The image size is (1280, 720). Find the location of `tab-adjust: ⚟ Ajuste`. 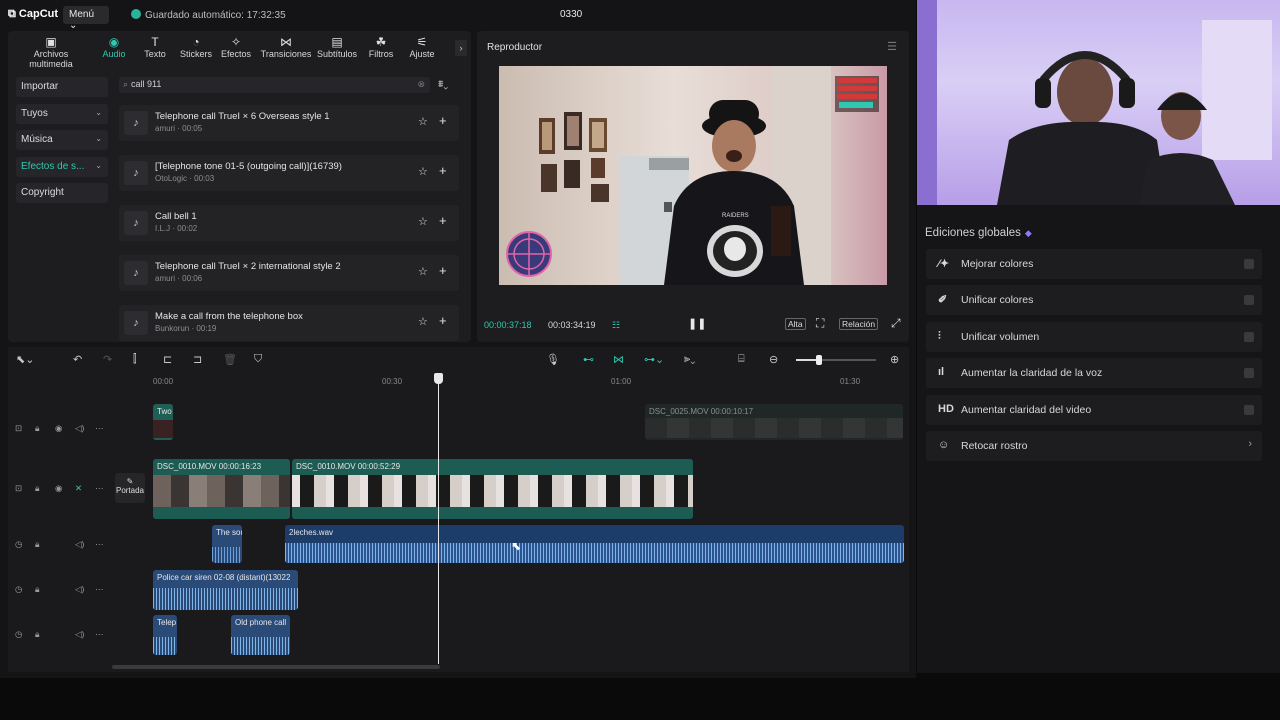

tab-adjust: ⚟ Ajuste is located at coordinates (422, 47).